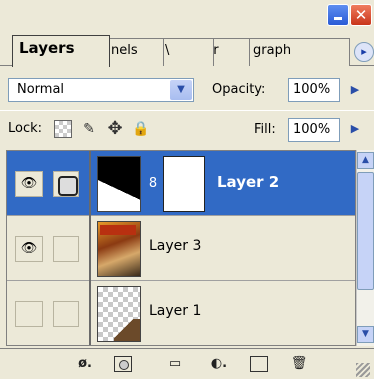 The image size is (374, 379). What do you see at coordinates (41, 89) in the screenshot?
I see `blend-mode-value: Normal` at bounding box center [41, 89].